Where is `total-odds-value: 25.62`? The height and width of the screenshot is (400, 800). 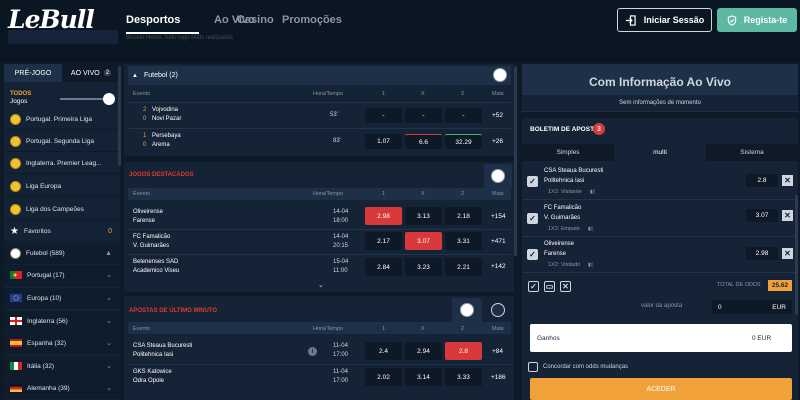
total-odds-value: 25.62 is located at coordinates (780, 285).